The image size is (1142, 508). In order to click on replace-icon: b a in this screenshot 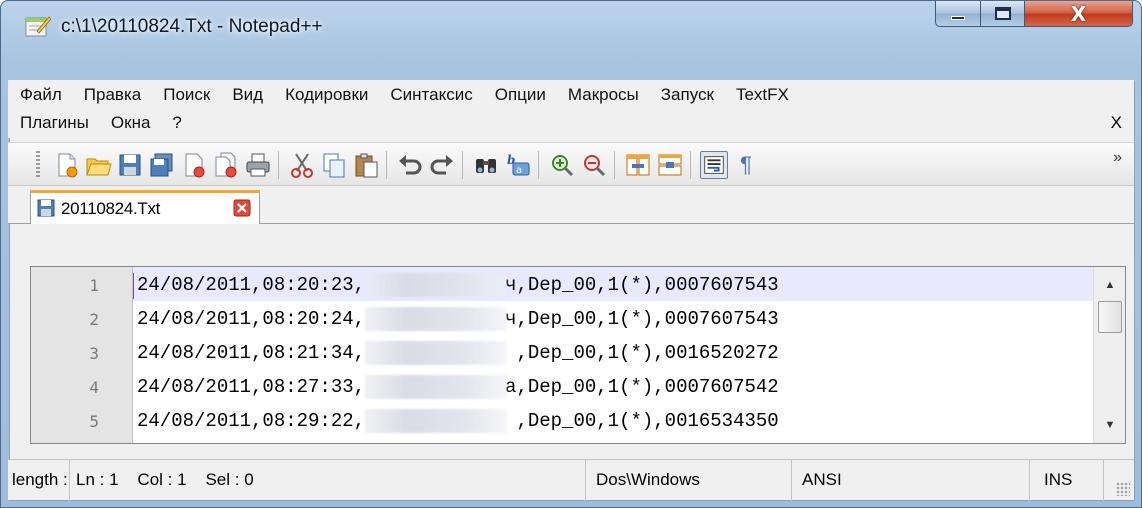, I will do `click(518, 165)`.